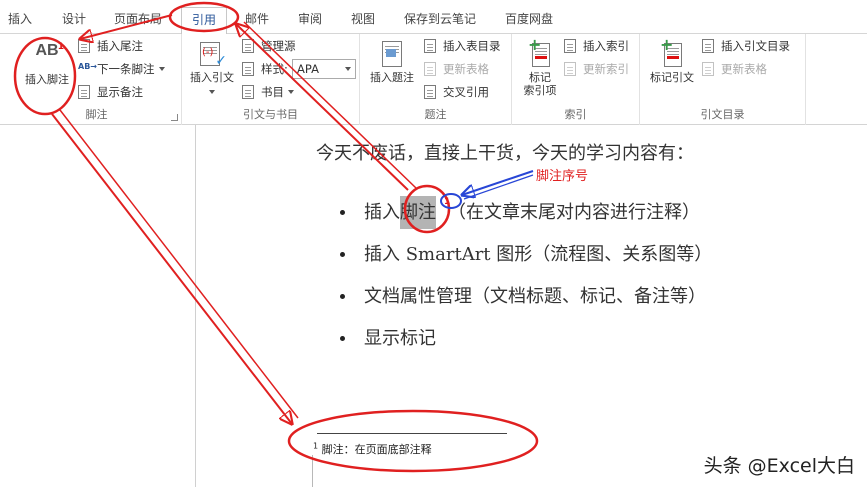 The width and height of the screenshot is (867, 487). What do you see at coordinates (571, 69) in the screenshot?
I see `update-index-icon` at bounding box center [571, 69].